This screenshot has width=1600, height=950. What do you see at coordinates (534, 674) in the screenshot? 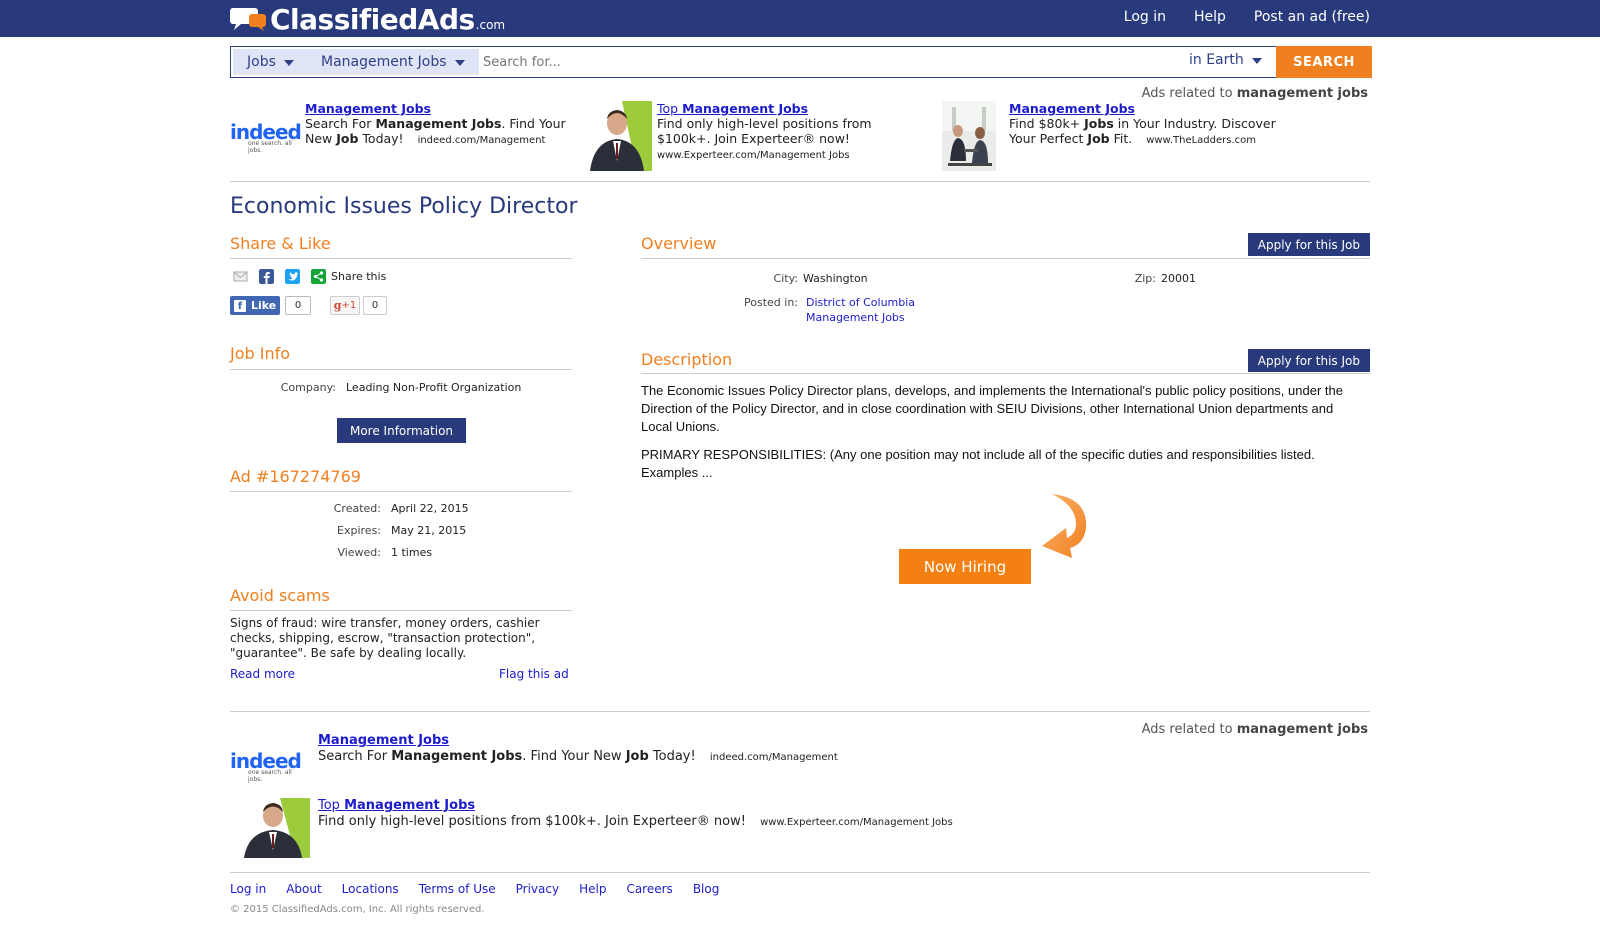
I see `flag-ad-link: Flag this ad` at bounding box center [534, 674].